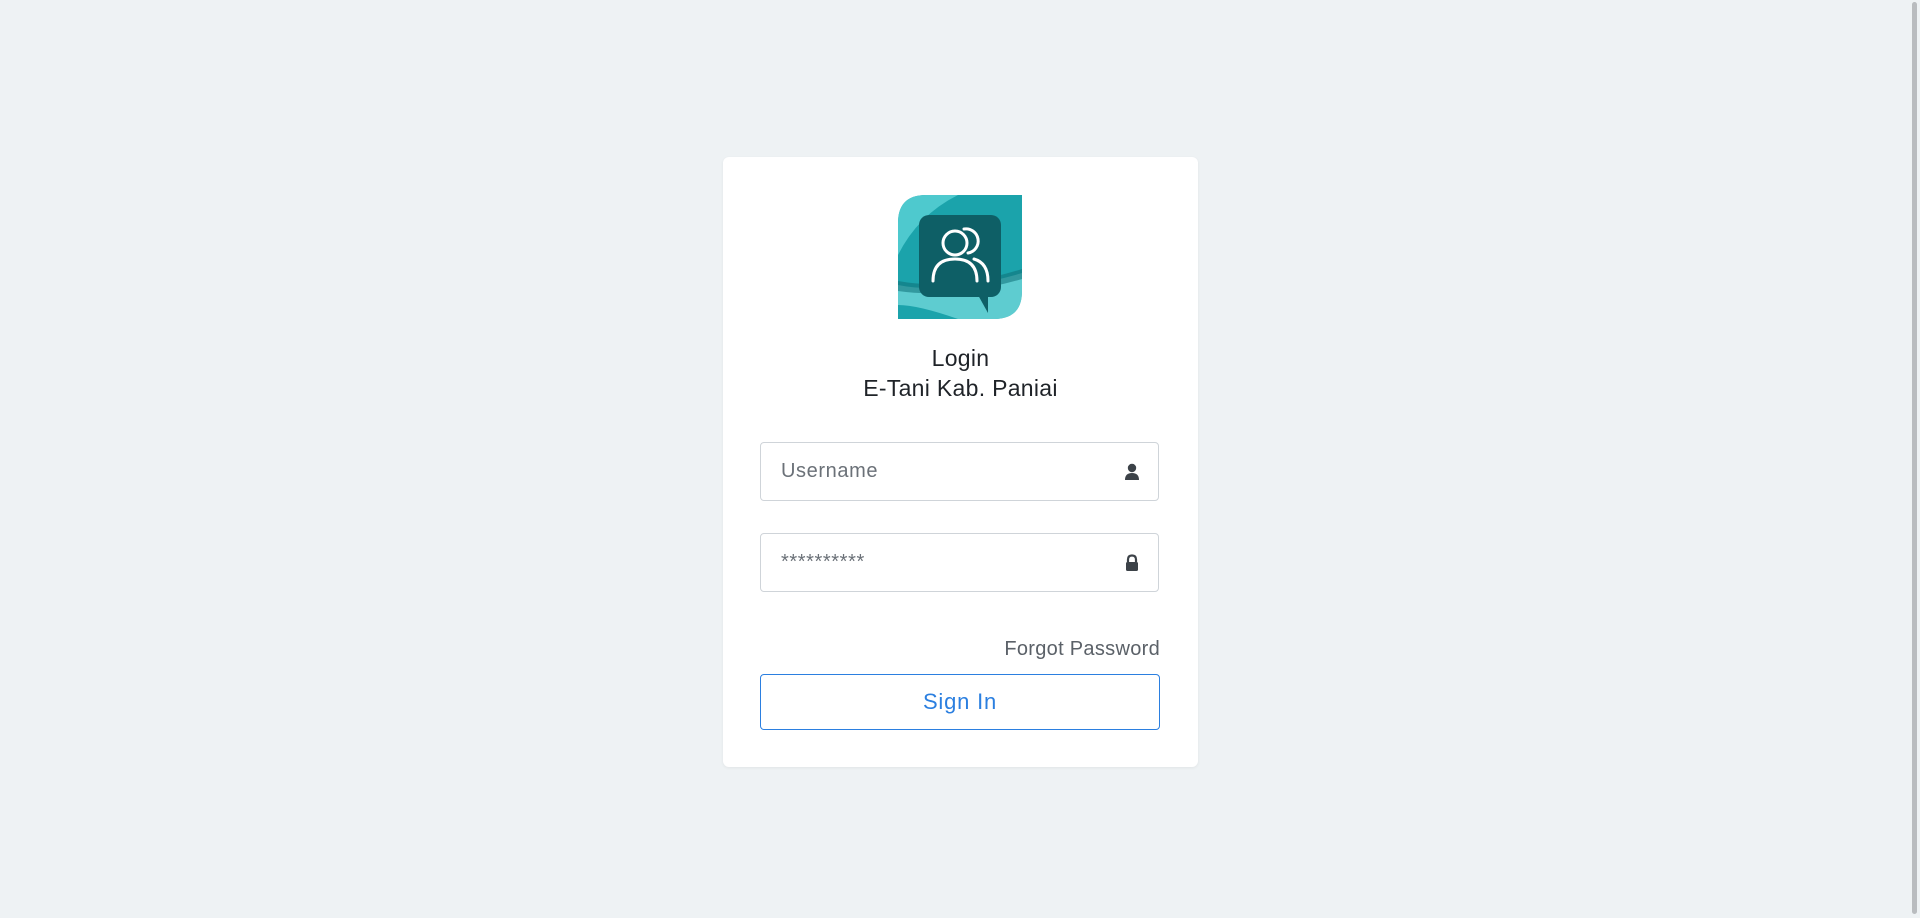 Image resolution: width=1920 pixels, height=918 pixels. Describe the element at coordinates (1082, 649) in the screenshot. I see `forgot-password-link: Forgot Password` at that location.